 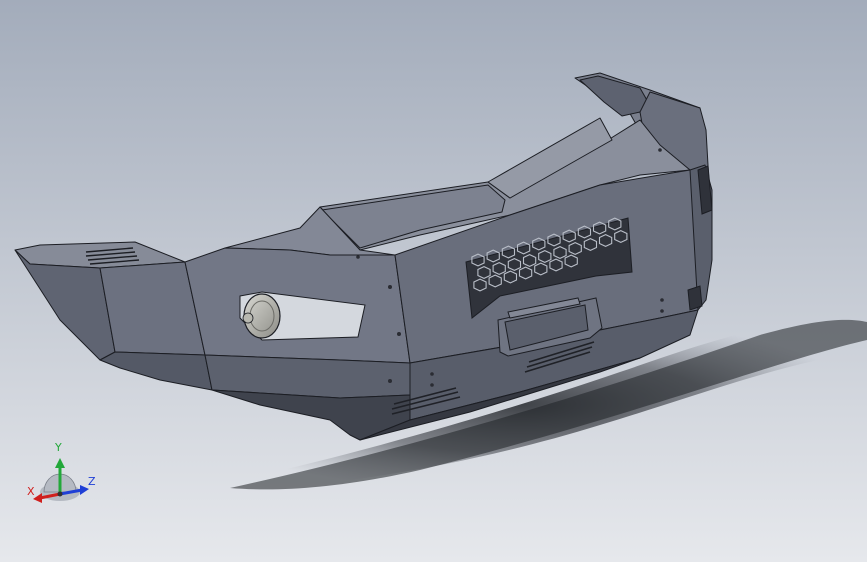 I want to click on triad-z-label: Z, so click(x=92, y=481).